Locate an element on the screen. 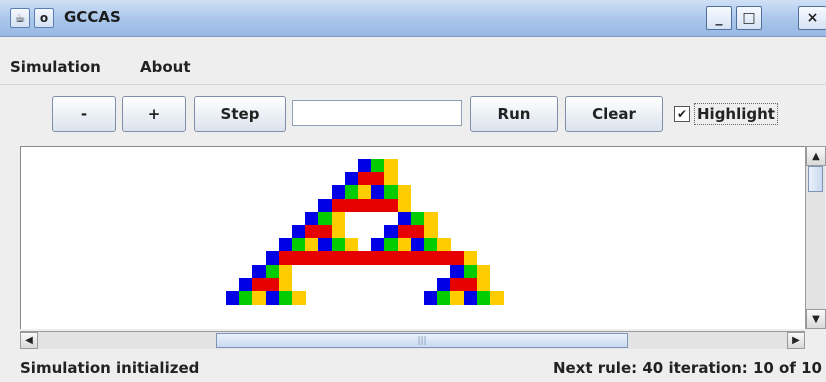  scroll-left-icon: ◀ is located at coordinates (29, 340).